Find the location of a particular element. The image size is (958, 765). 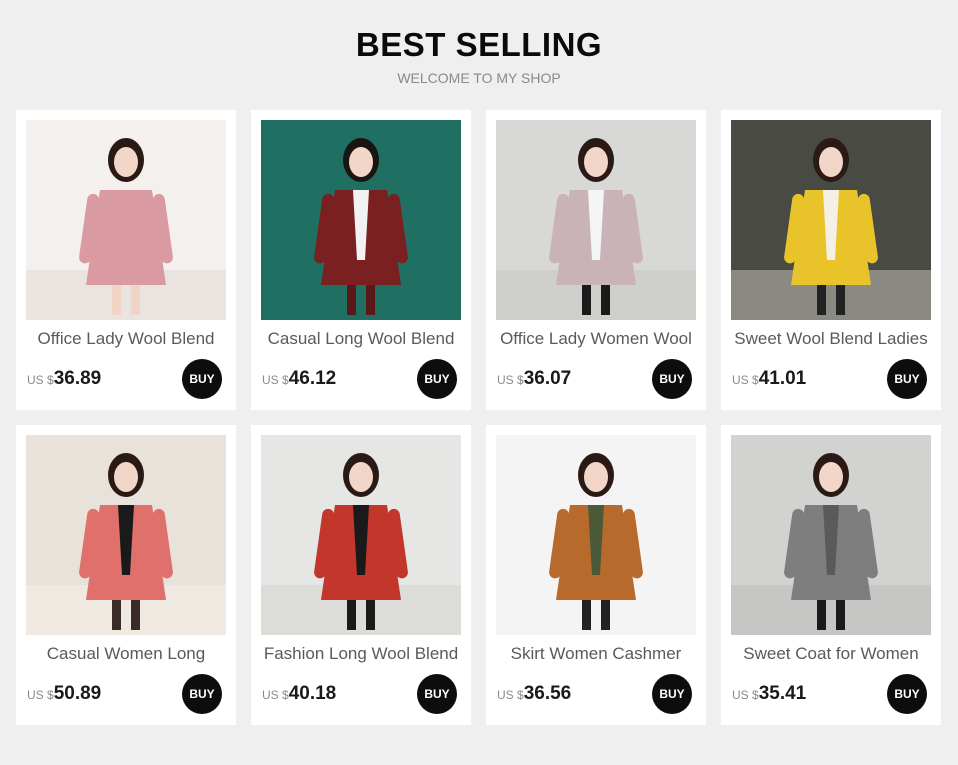

product-name: Casual Long Wool Blend is located at coordinates (361, 339).